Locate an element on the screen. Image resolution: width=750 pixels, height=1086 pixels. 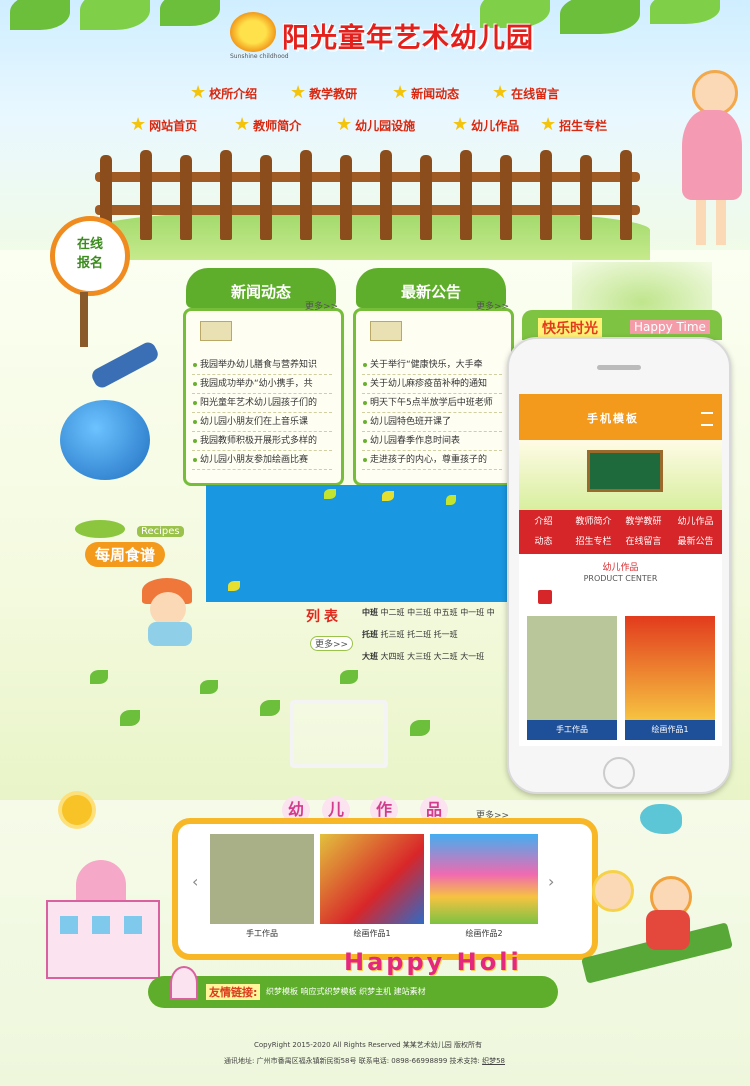
list-item: 我园举办幼儿膳食与营养知识 is located at coordinates (262, 365).